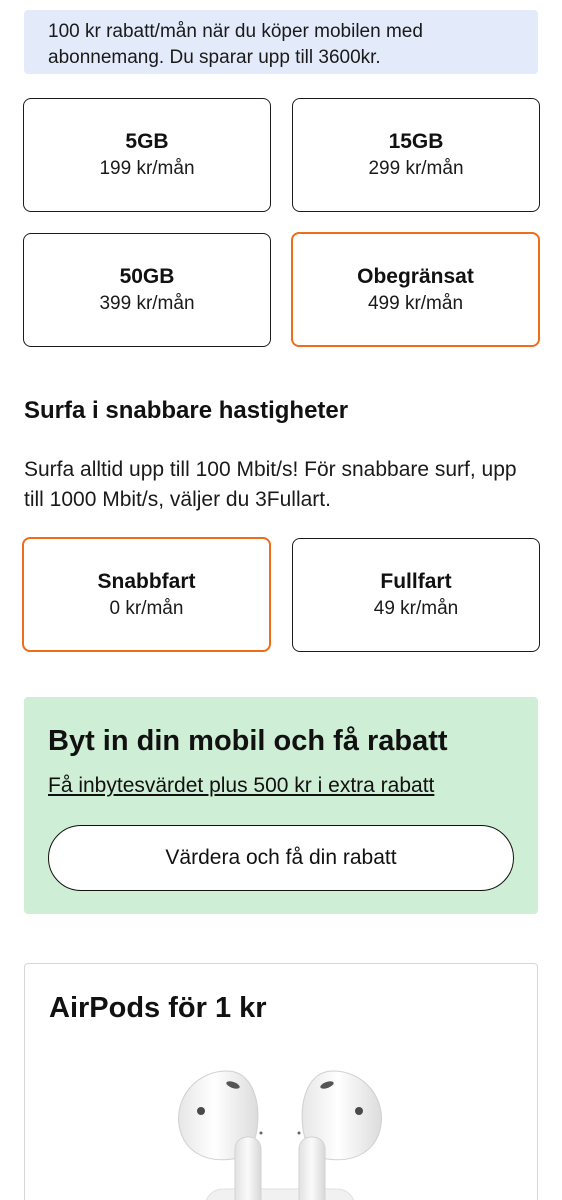  I want to click on plan-option-50gb: 50GB 399 kr/mån, so click(147, 290).